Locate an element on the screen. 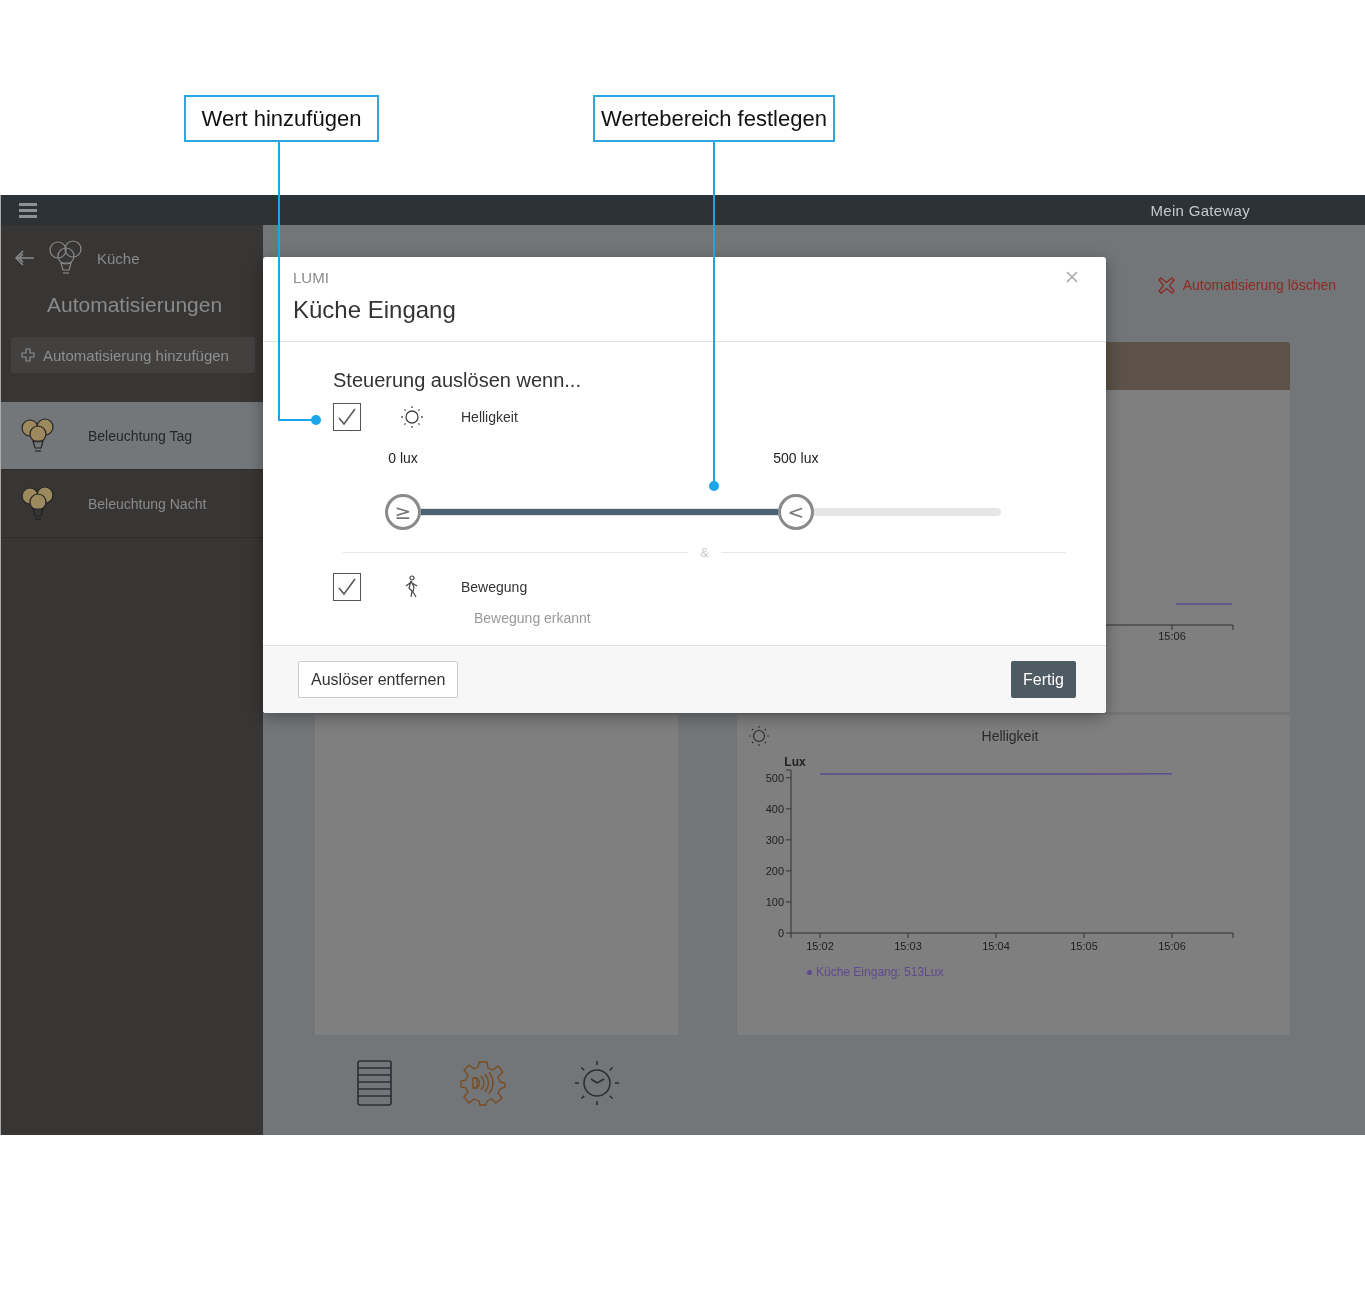  tick-label: 0 is located at coordinates (780, 933).